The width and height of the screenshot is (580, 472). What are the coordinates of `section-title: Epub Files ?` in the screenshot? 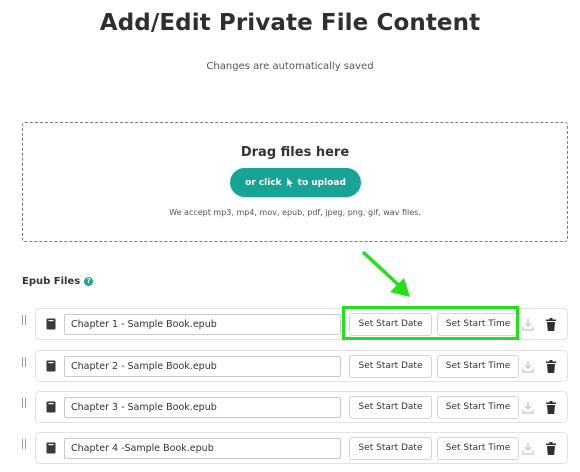 It's located at (58, 281).